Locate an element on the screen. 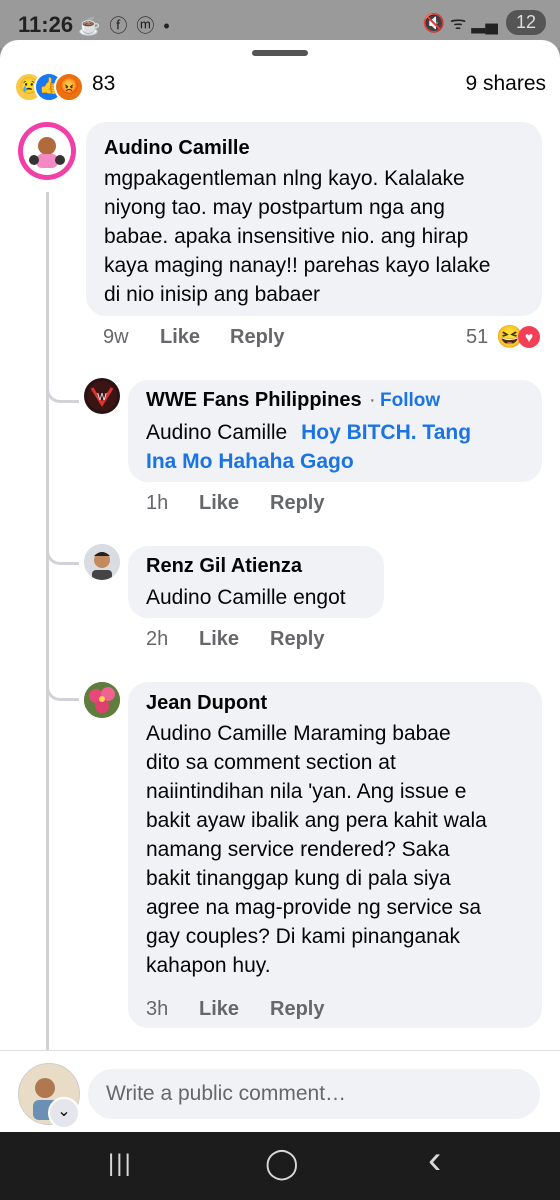 This screenshot has width=560, height=1200. home-button: ◯ is located at coordinates (282, 1163).